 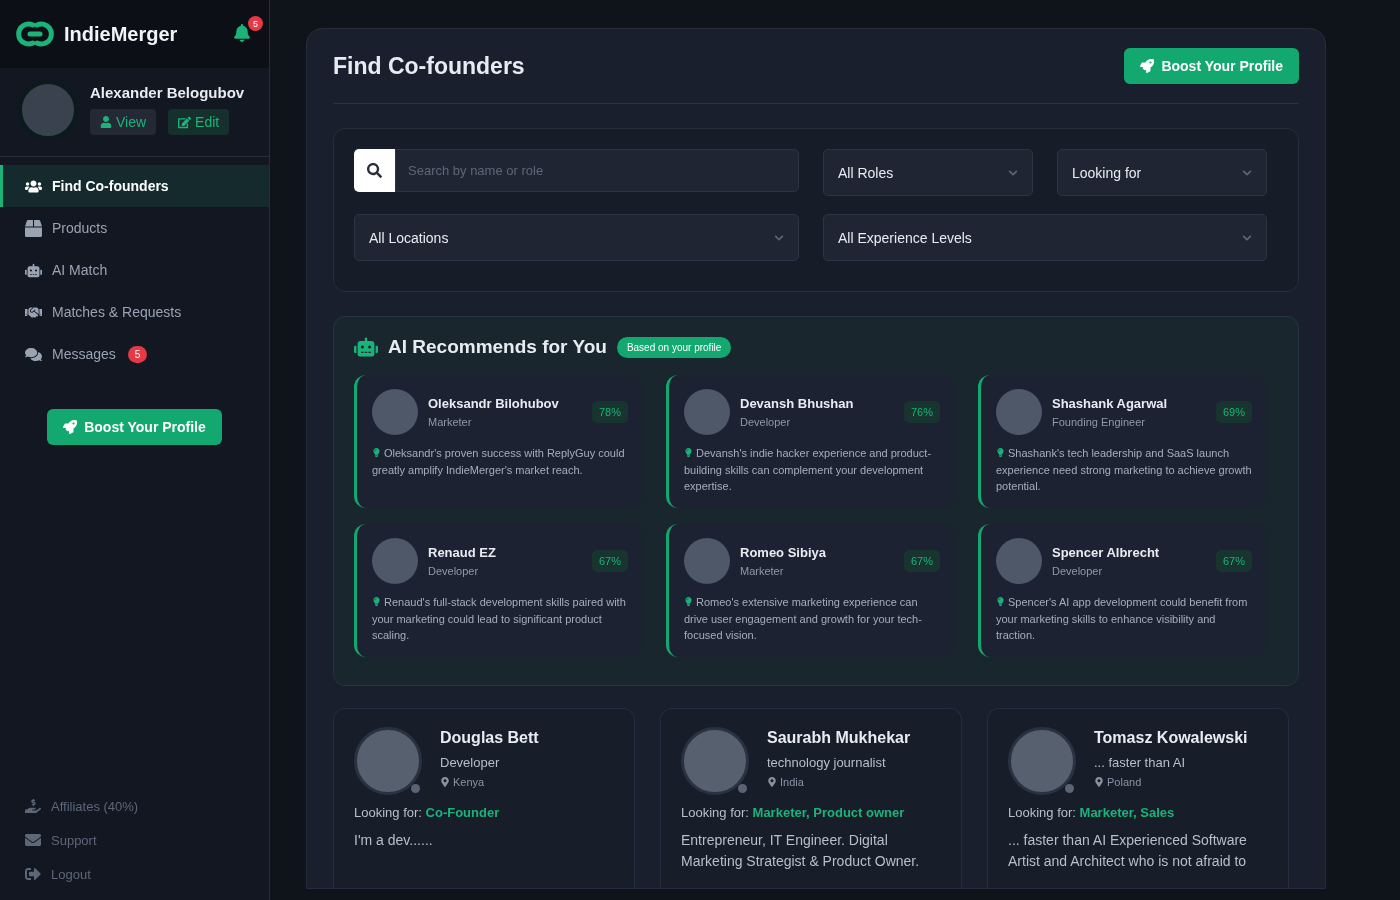 What do you see at coordinates (1138, 798) in the screenshot?
I see `profile-card: Tomasz Kowalewski ... faster than AI Poland Looking for: Marketer, Sales ... faster than AI Experienced Software Artist and Architect who is not afraid to` at bounding box center [1138, 798].